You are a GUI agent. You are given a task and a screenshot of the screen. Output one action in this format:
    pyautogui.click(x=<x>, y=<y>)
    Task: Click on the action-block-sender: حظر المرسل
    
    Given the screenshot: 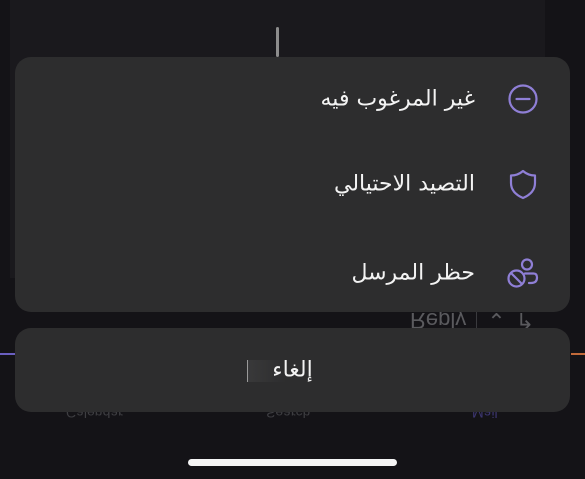 What is the action you would take?
    pyautogui.click(x=292, y=273)
    